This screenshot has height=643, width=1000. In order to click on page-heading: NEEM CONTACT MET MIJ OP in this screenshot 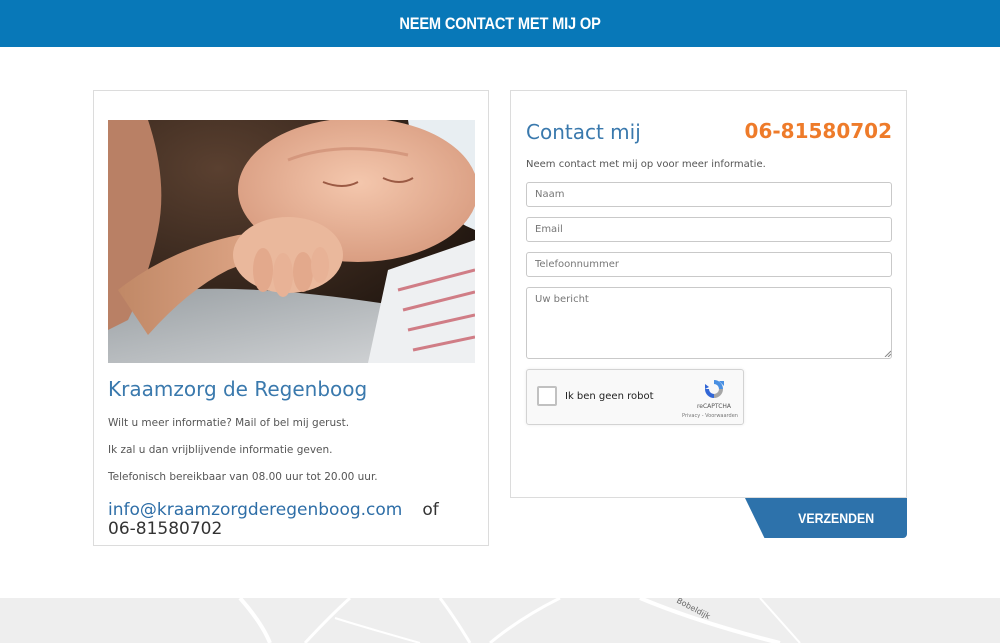, I will do `click(500, 23)`.